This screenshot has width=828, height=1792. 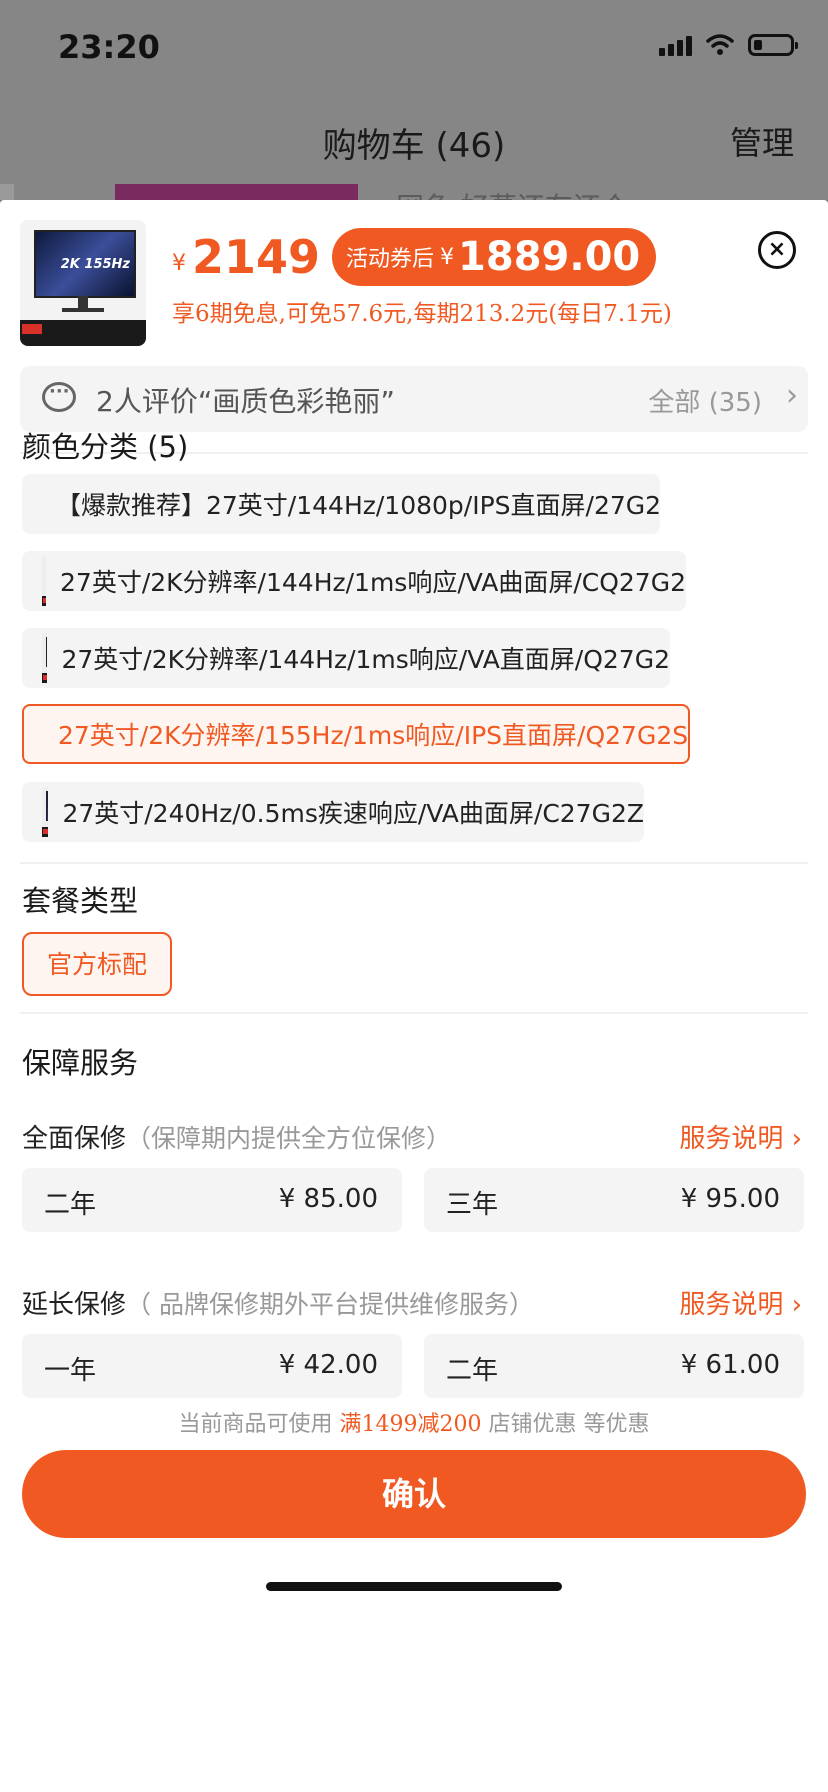 What do you see at coordinates (414, 146) in the screenshot?
I see `cart-title: 购物车 (46)` at bounding box center [414, 146].